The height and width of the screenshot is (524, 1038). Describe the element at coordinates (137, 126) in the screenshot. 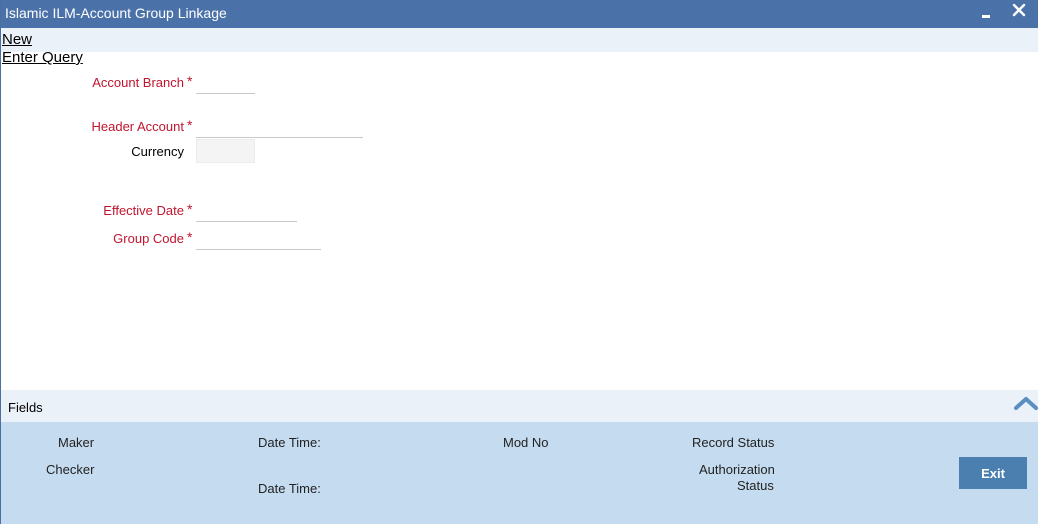

I see `header-account-label: Header Account` at that location.